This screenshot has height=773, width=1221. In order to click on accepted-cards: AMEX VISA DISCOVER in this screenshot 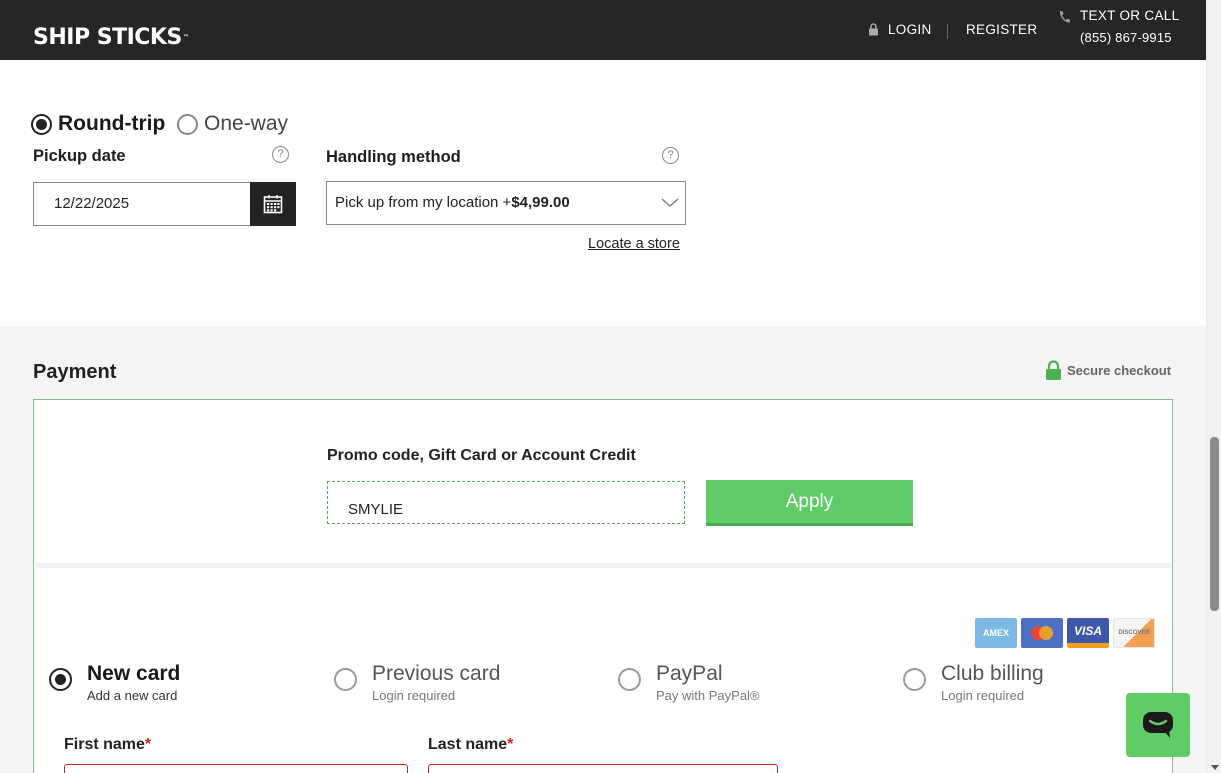, I will do `click(1065, 633)`.